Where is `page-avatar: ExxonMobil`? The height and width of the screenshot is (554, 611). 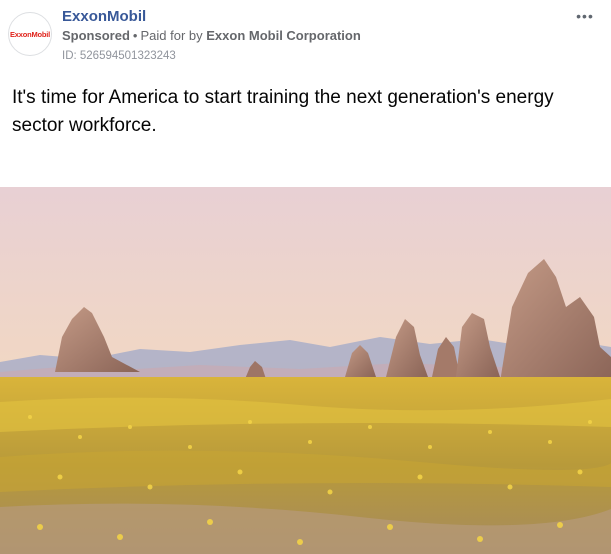 page-avatar: ExxonMobil is located at coordinates (30, 34).